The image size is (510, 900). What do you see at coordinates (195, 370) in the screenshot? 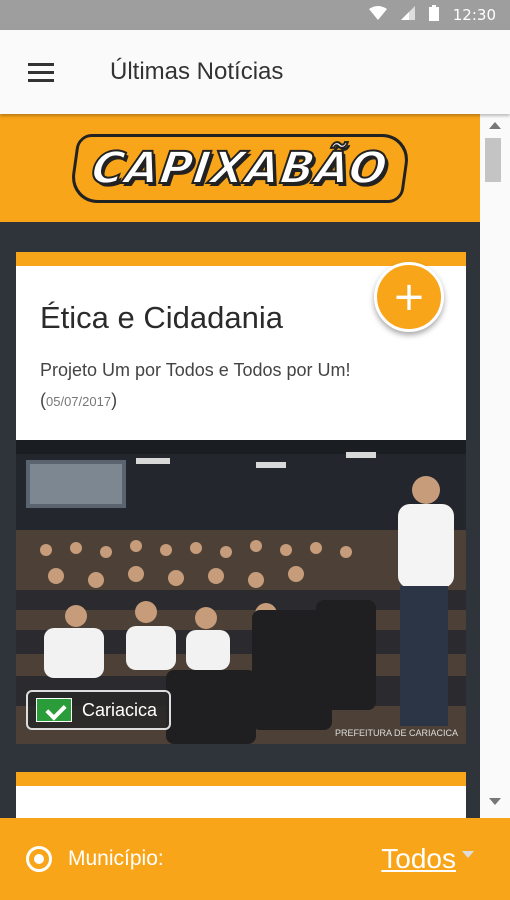
I see `news-subtitle: Projeto Um por Todos e Todos por Um!` at bounding box center [195, 370].